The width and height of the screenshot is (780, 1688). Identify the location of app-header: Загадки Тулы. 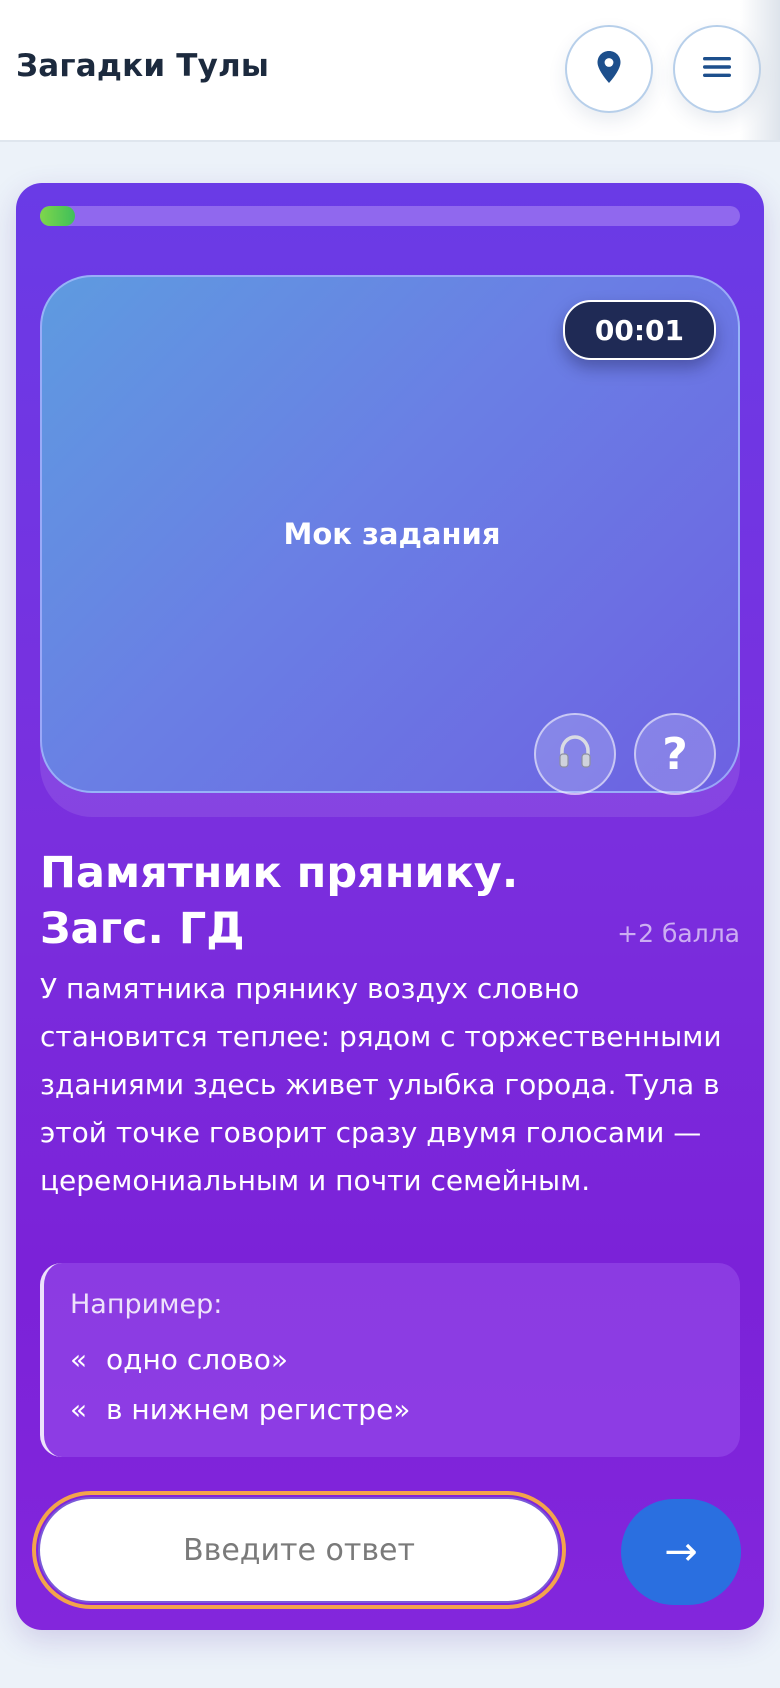
(390, 71).